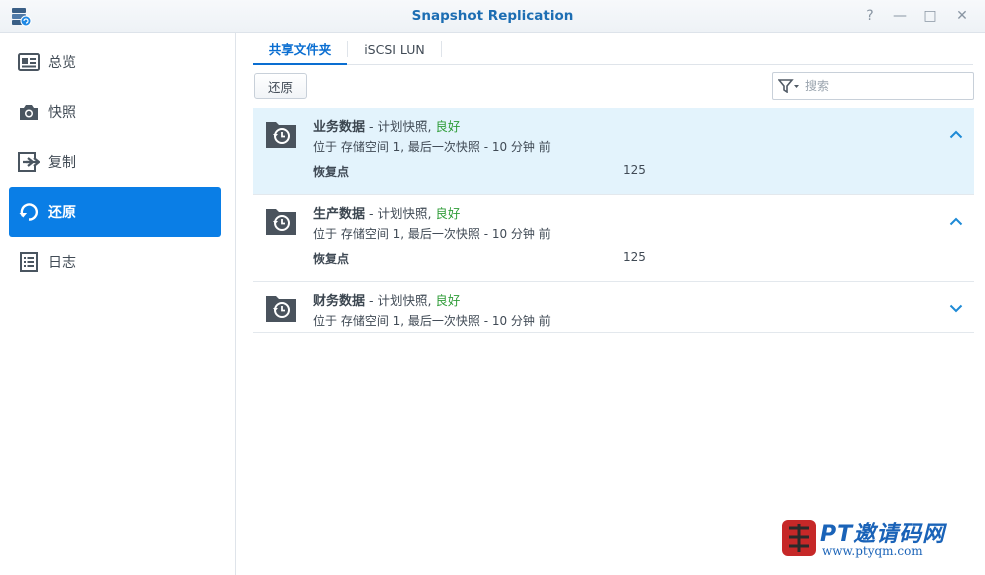 This screenshot has height=575, width=985. I want to click on minimize-button: —, so click(900, 16).